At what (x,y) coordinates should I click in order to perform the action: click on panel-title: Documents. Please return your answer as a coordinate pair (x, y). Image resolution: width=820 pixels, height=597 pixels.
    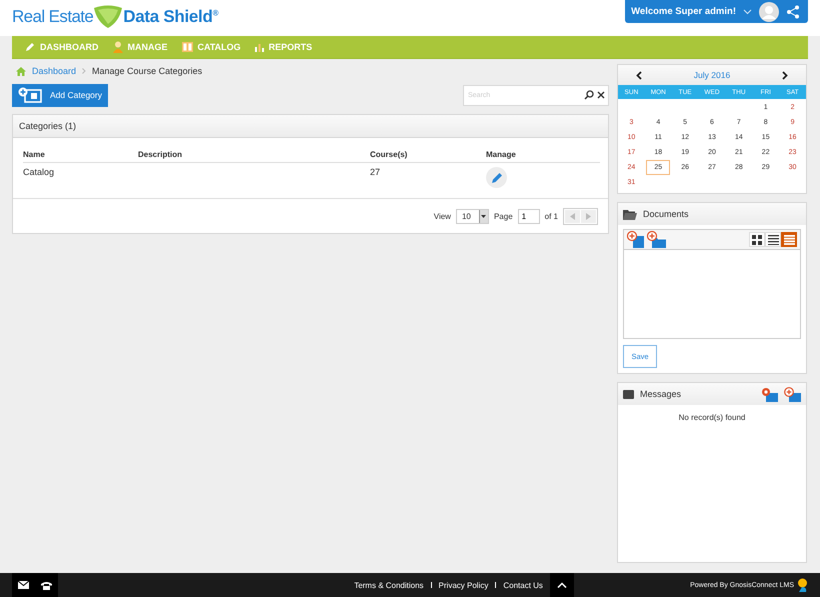
    Looking at the image, I should click on (666, 214).